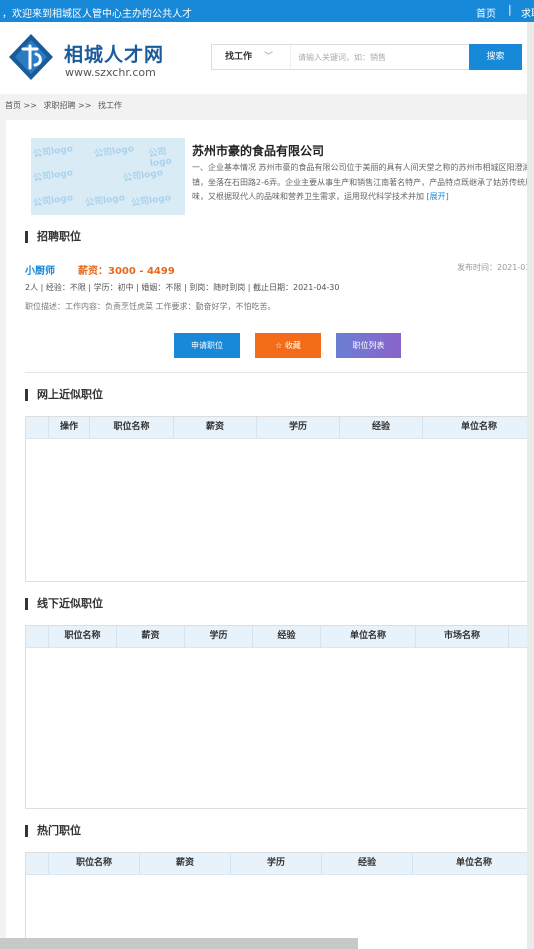 Image resolution: width=534 pixels, height=949 pixels. Describe the element at coordinates (239, 57) in the screenshot. I see `search-category-label: 找工作` at that location.